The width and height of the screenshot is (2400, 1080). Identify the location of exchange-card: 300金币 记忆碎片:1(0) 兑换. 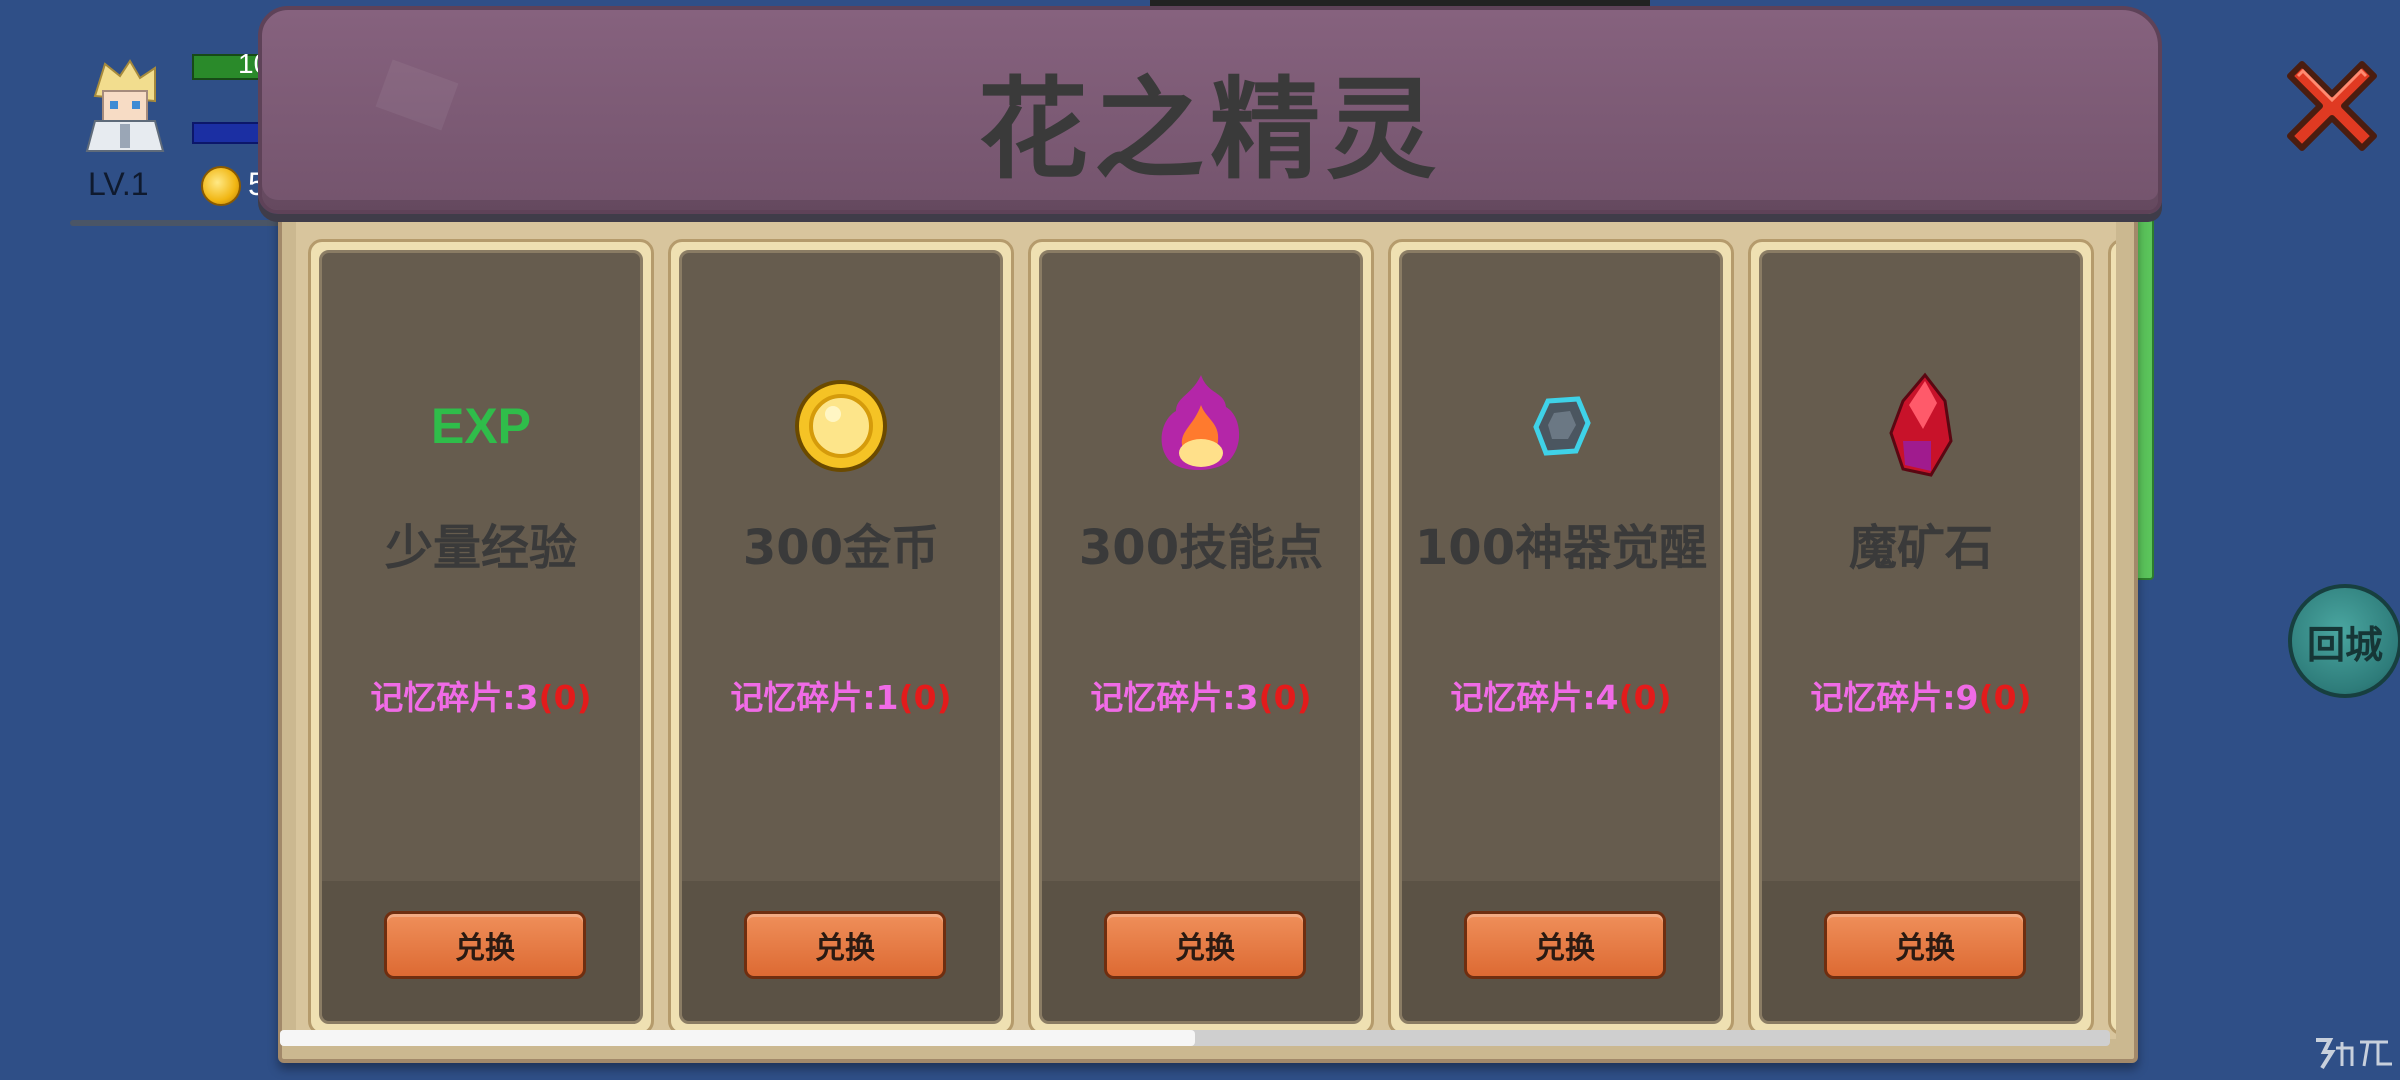
(841, 637).